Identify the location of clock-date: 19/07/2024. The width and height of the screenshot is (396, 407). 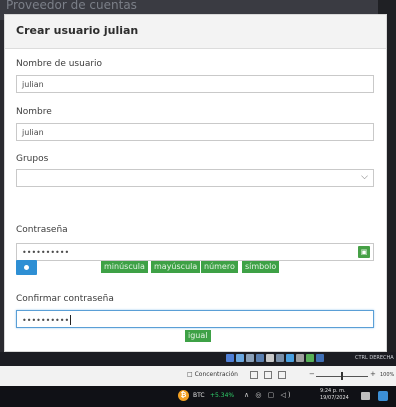
(334, 398).